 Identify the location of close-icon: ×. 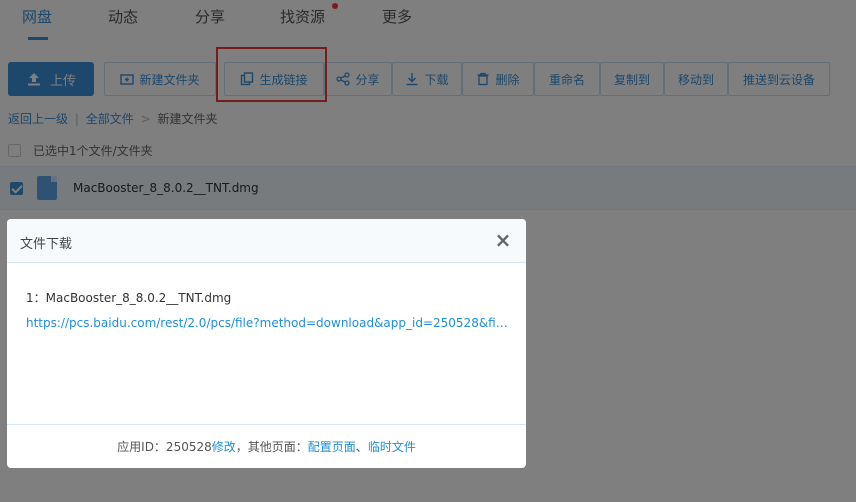
(503, 240).